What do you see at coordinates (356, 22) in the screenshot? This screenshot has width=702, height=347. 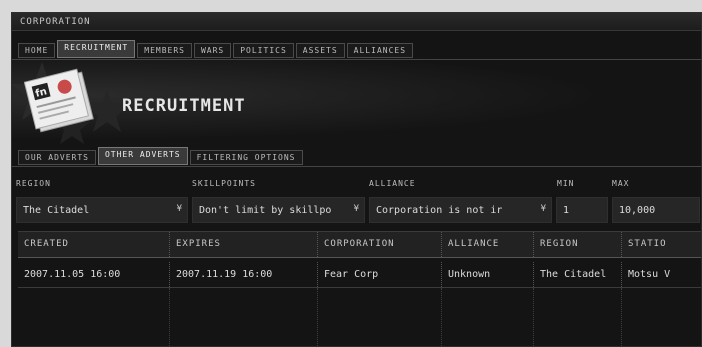 I see `window-title: CORPORATION` at bounding box center [356, 22].